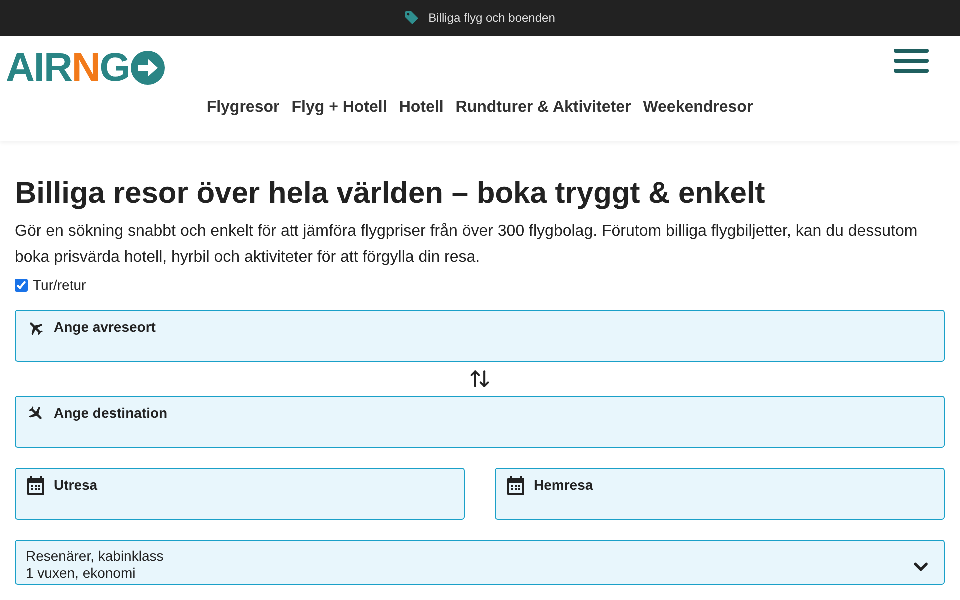  I want to click on date-field: Utresa, so click(240, 494).